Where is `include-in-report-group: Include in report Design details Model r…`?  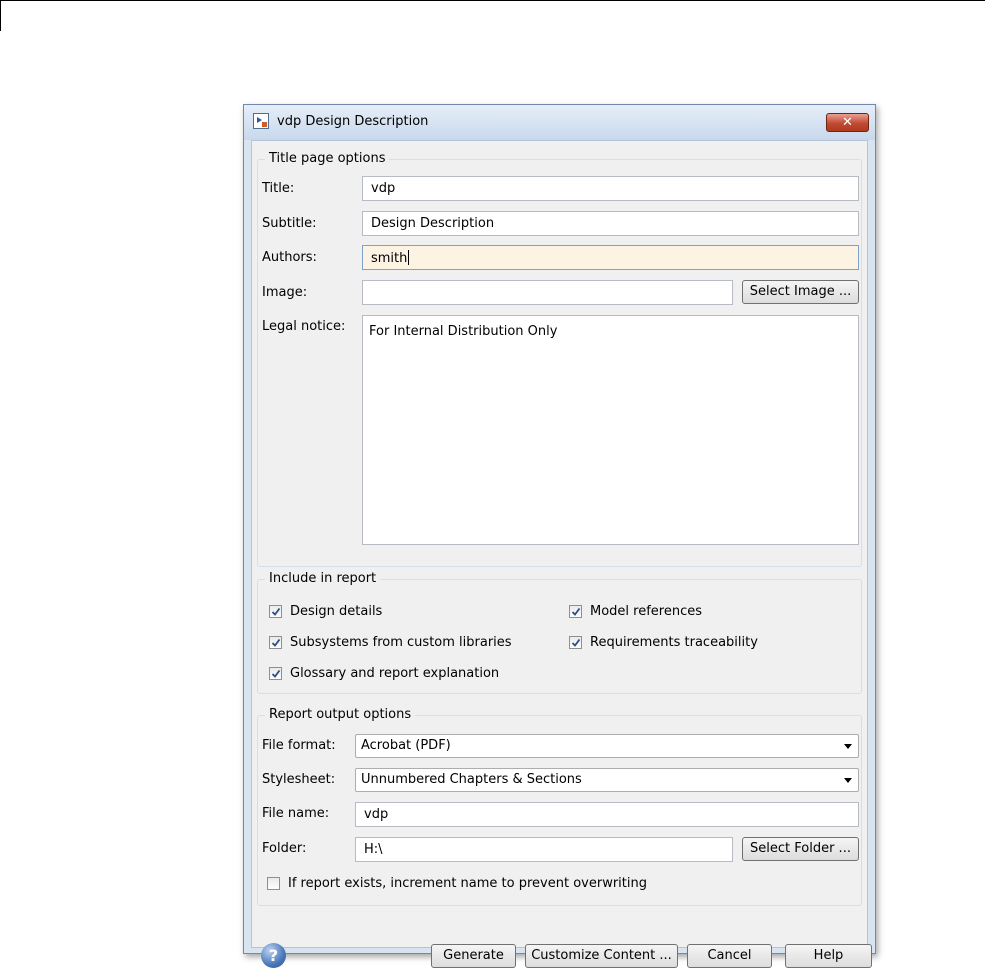 include-in-report-group: Include in report Design details Model r… is located at coordinates (559, 632).